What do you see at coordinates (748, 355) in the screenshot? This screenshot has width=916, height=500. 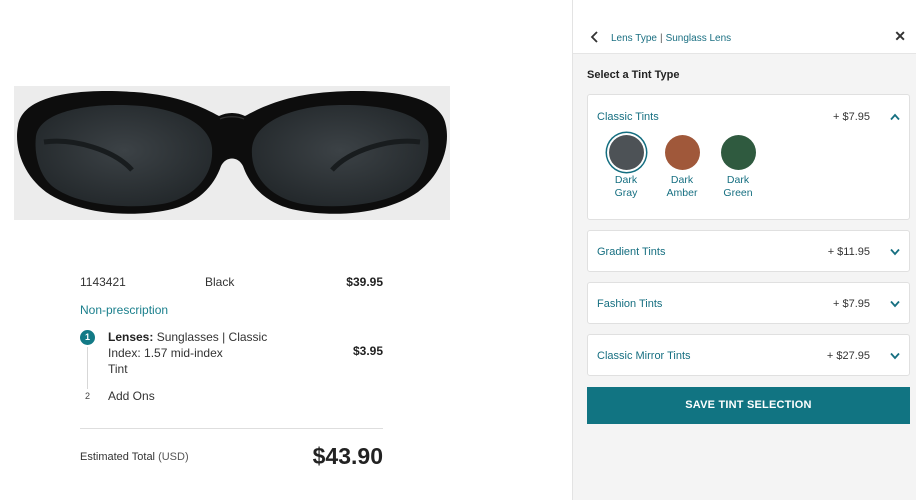 I see `accordion-classic-mirror-tints: Classic Mirror Tints + $27.95` at bounding box center [748, 355].